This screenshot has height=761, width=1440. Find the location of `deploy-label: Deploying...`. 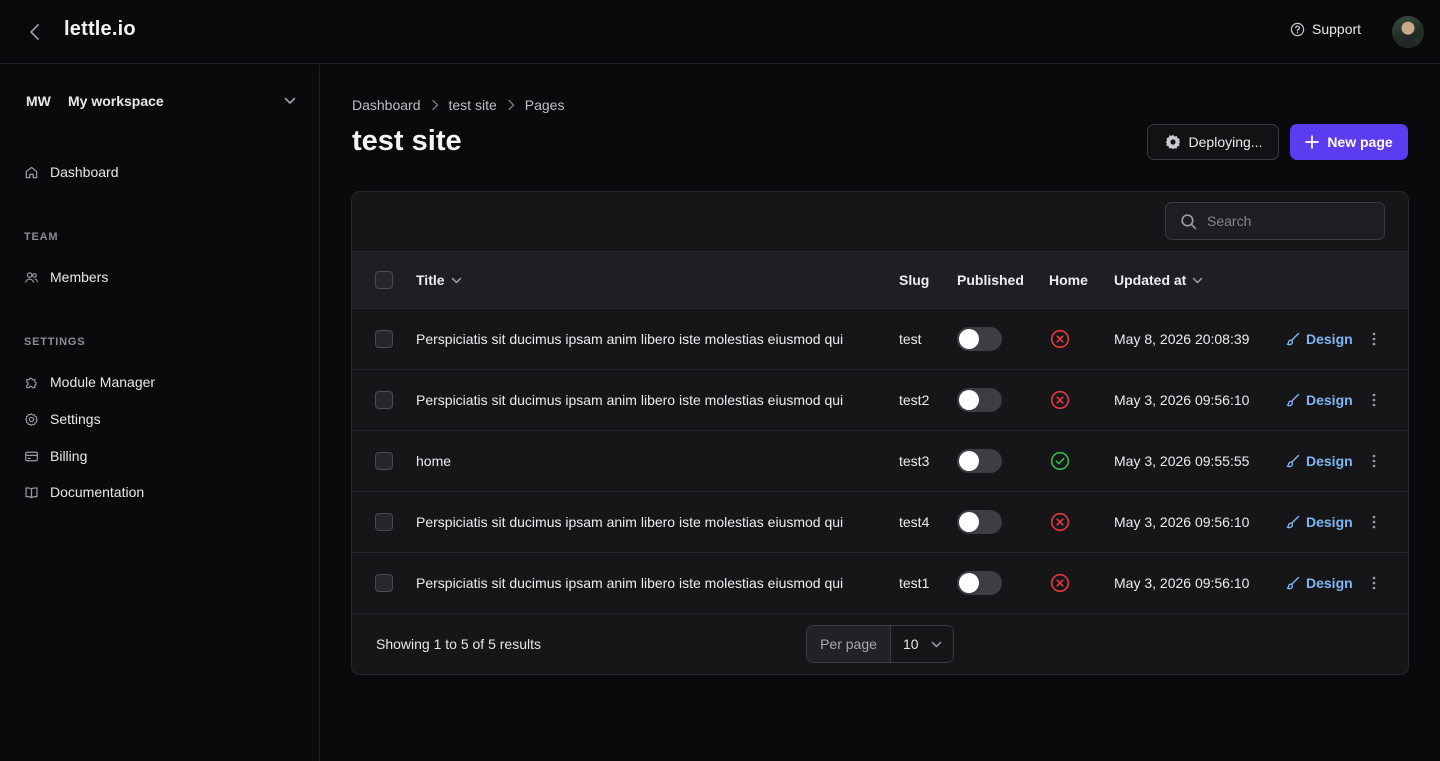

deploy-label: Deploying... is located at coordinates (1225, 142).